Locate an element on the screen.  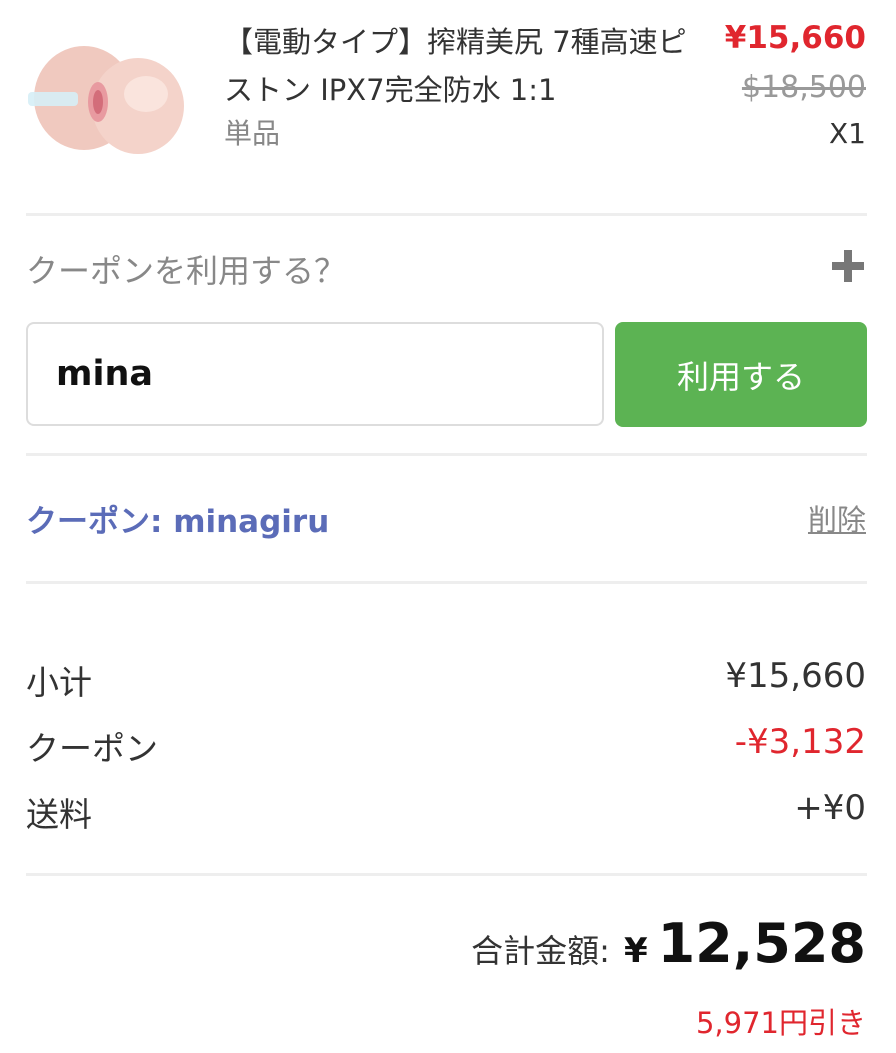
apply-coupon-button: 利用する is located at coordinates (741, 374).